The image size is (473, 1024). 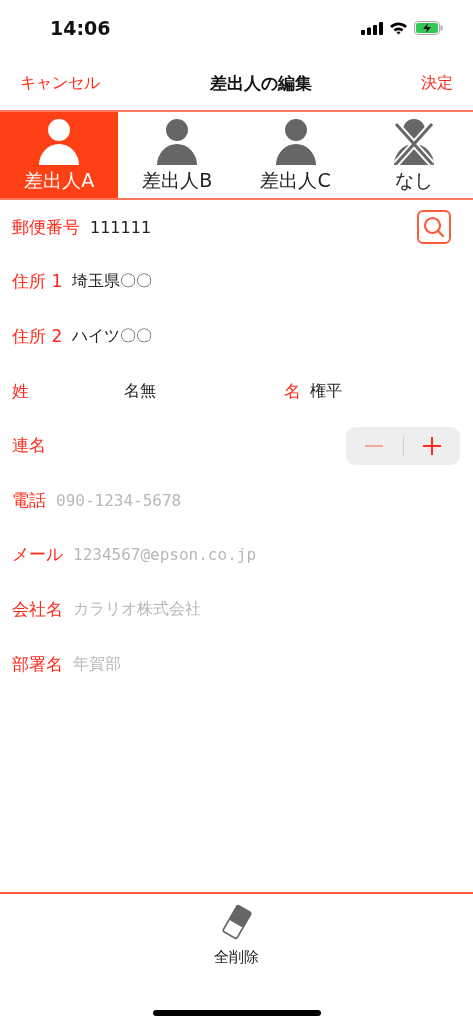 I want to click on search-button, so click(x=434, y=227).